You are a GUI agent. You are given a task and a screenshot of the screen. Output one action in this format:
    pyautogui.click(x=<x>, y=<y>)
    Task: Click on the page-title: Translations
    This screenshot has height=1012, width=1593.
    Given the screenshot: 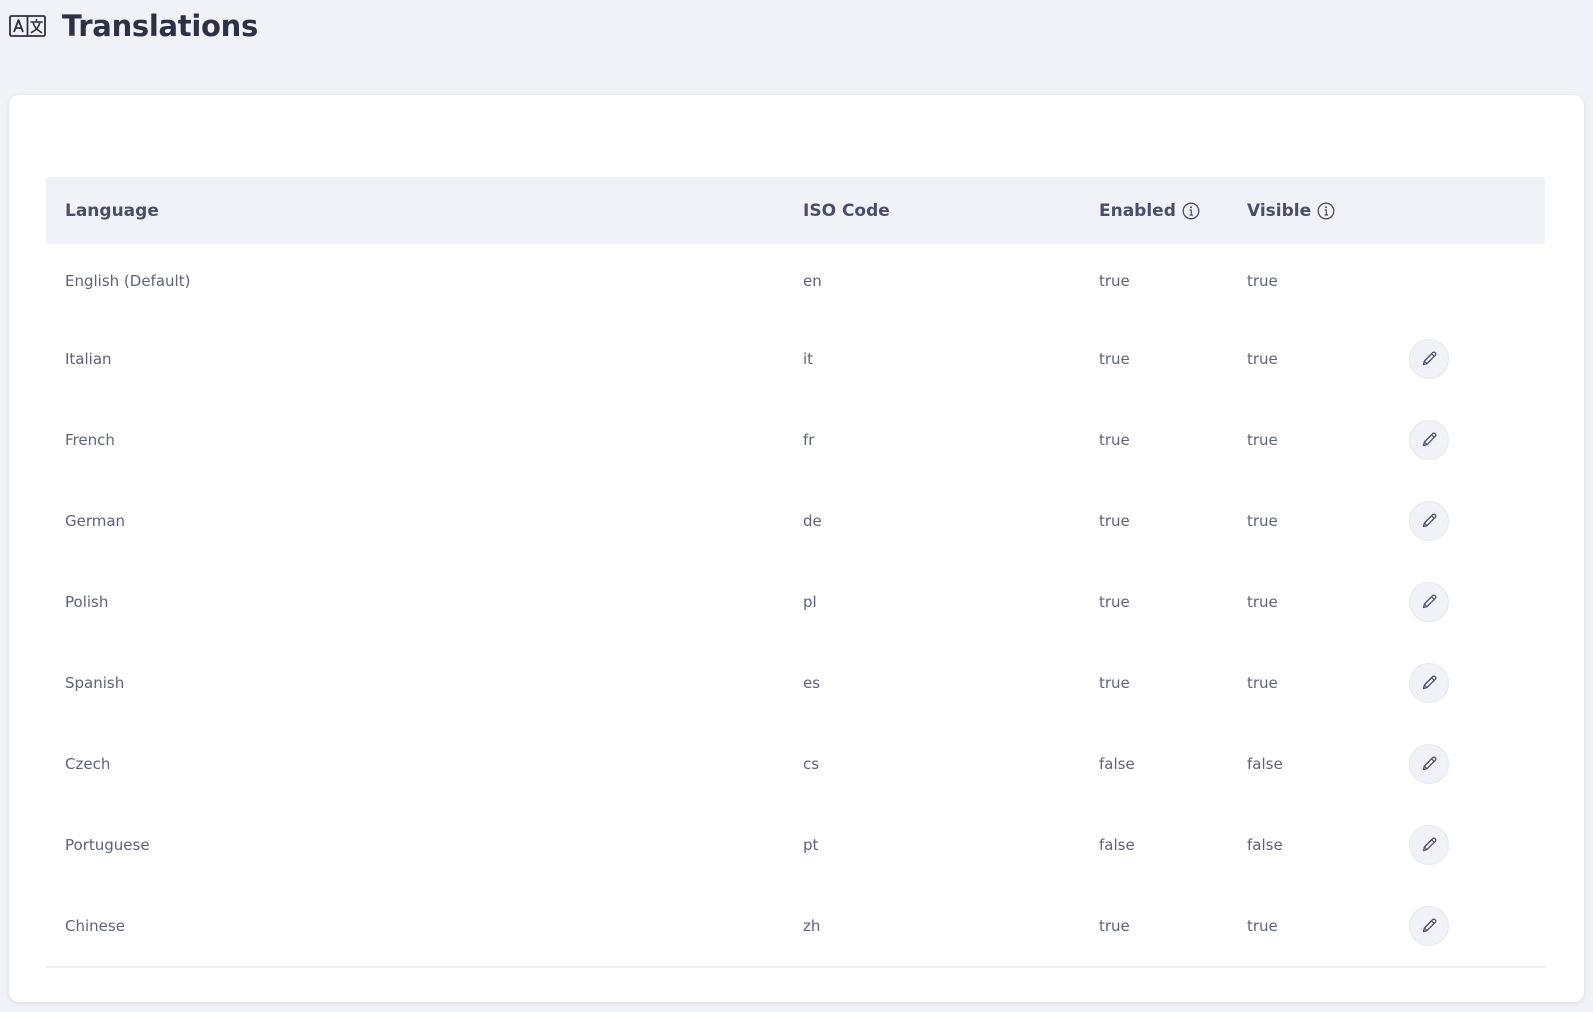 What is the action you would take?
    pyautogui.click(x=160, y=26)
    